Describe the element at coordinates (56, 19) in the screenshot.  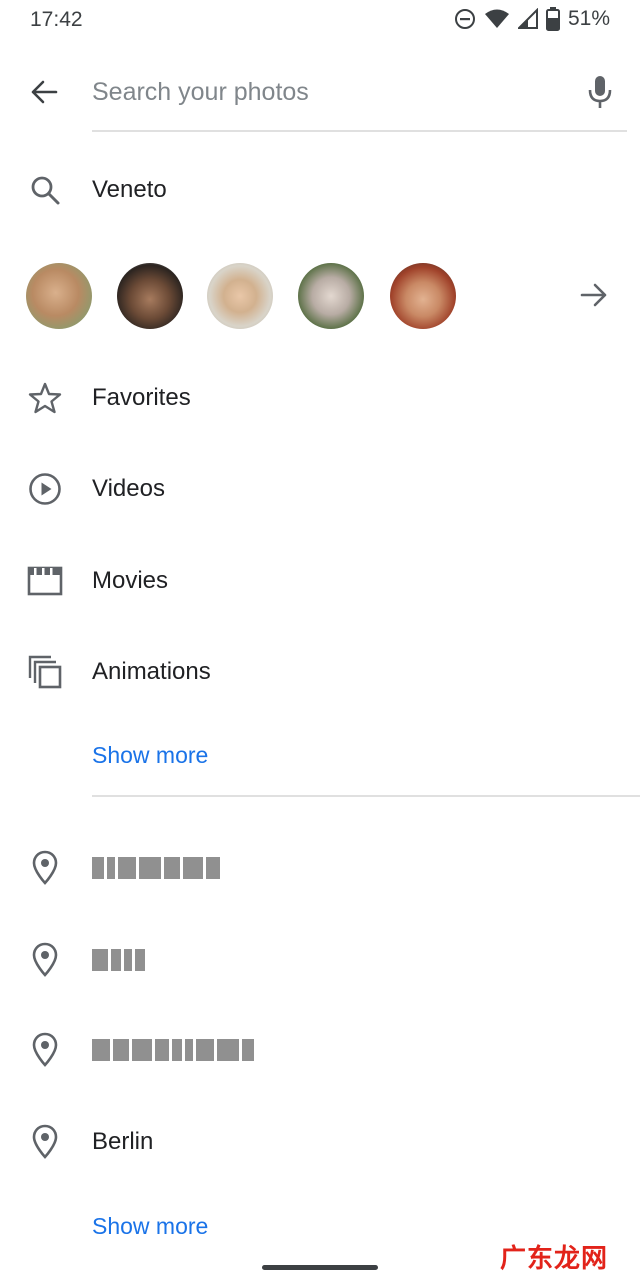
I see `status-time: 17:42` at that location.